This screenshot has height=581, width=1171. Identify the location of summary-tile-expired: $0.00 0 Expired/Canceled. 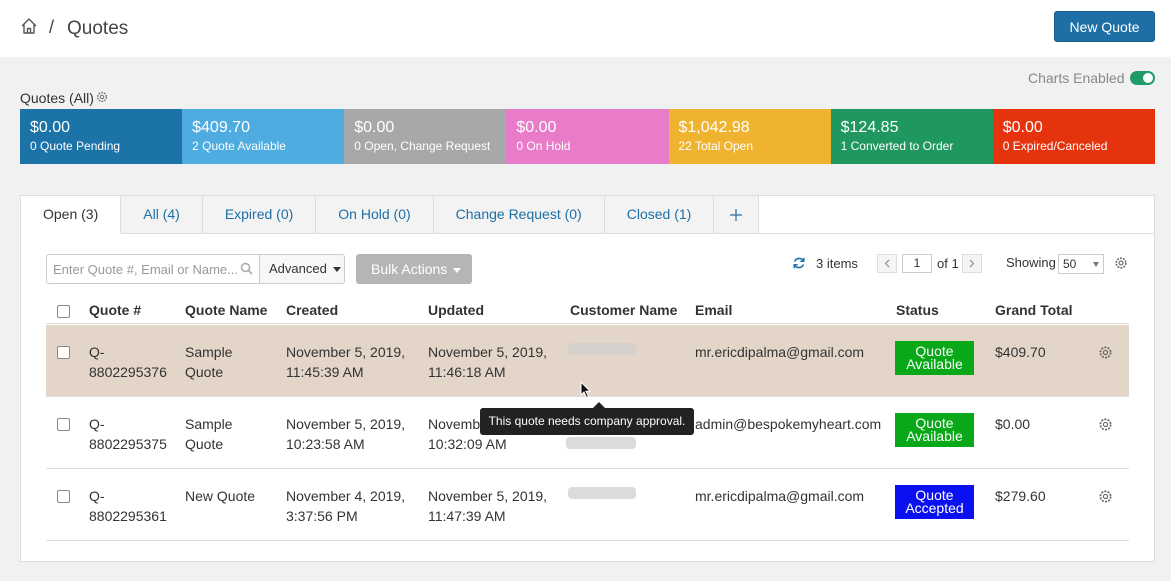
(1073, 136).